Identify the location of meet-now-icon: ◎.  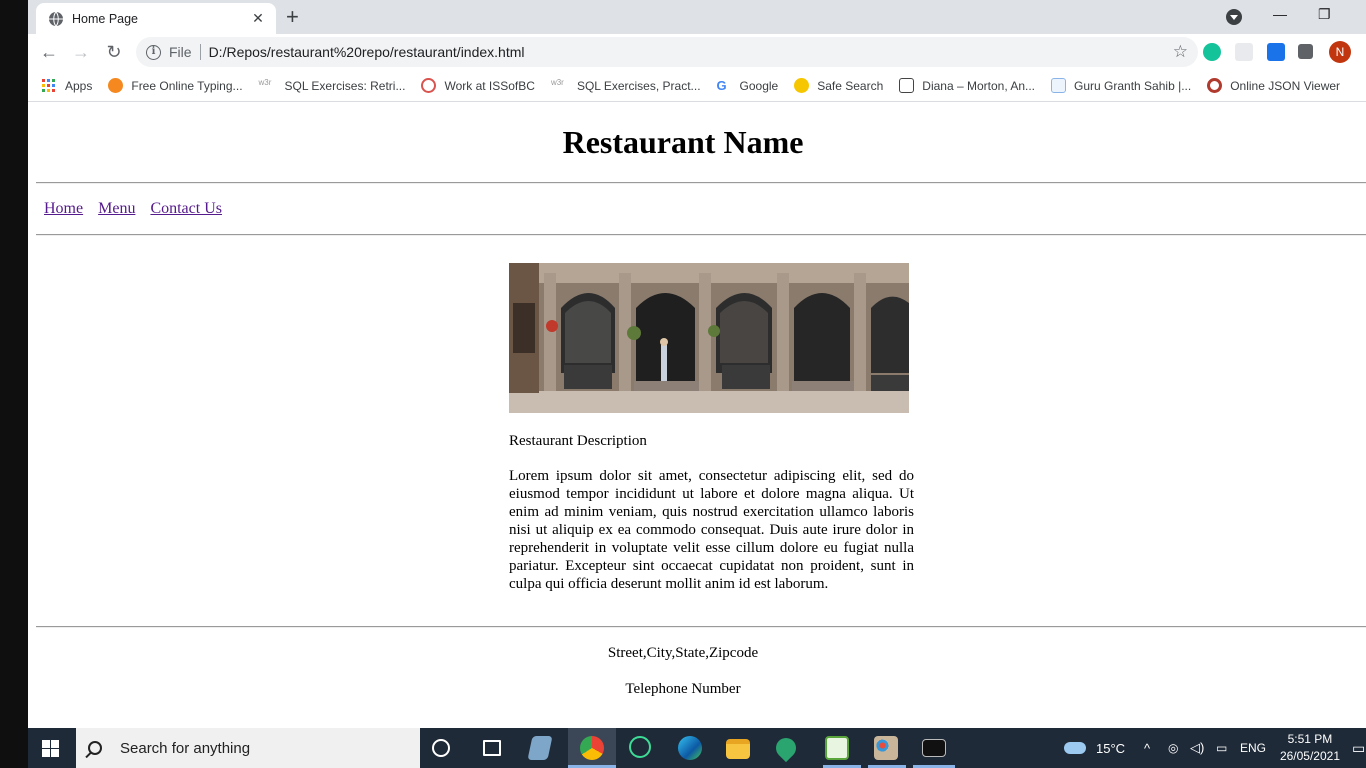
(1173, 748).